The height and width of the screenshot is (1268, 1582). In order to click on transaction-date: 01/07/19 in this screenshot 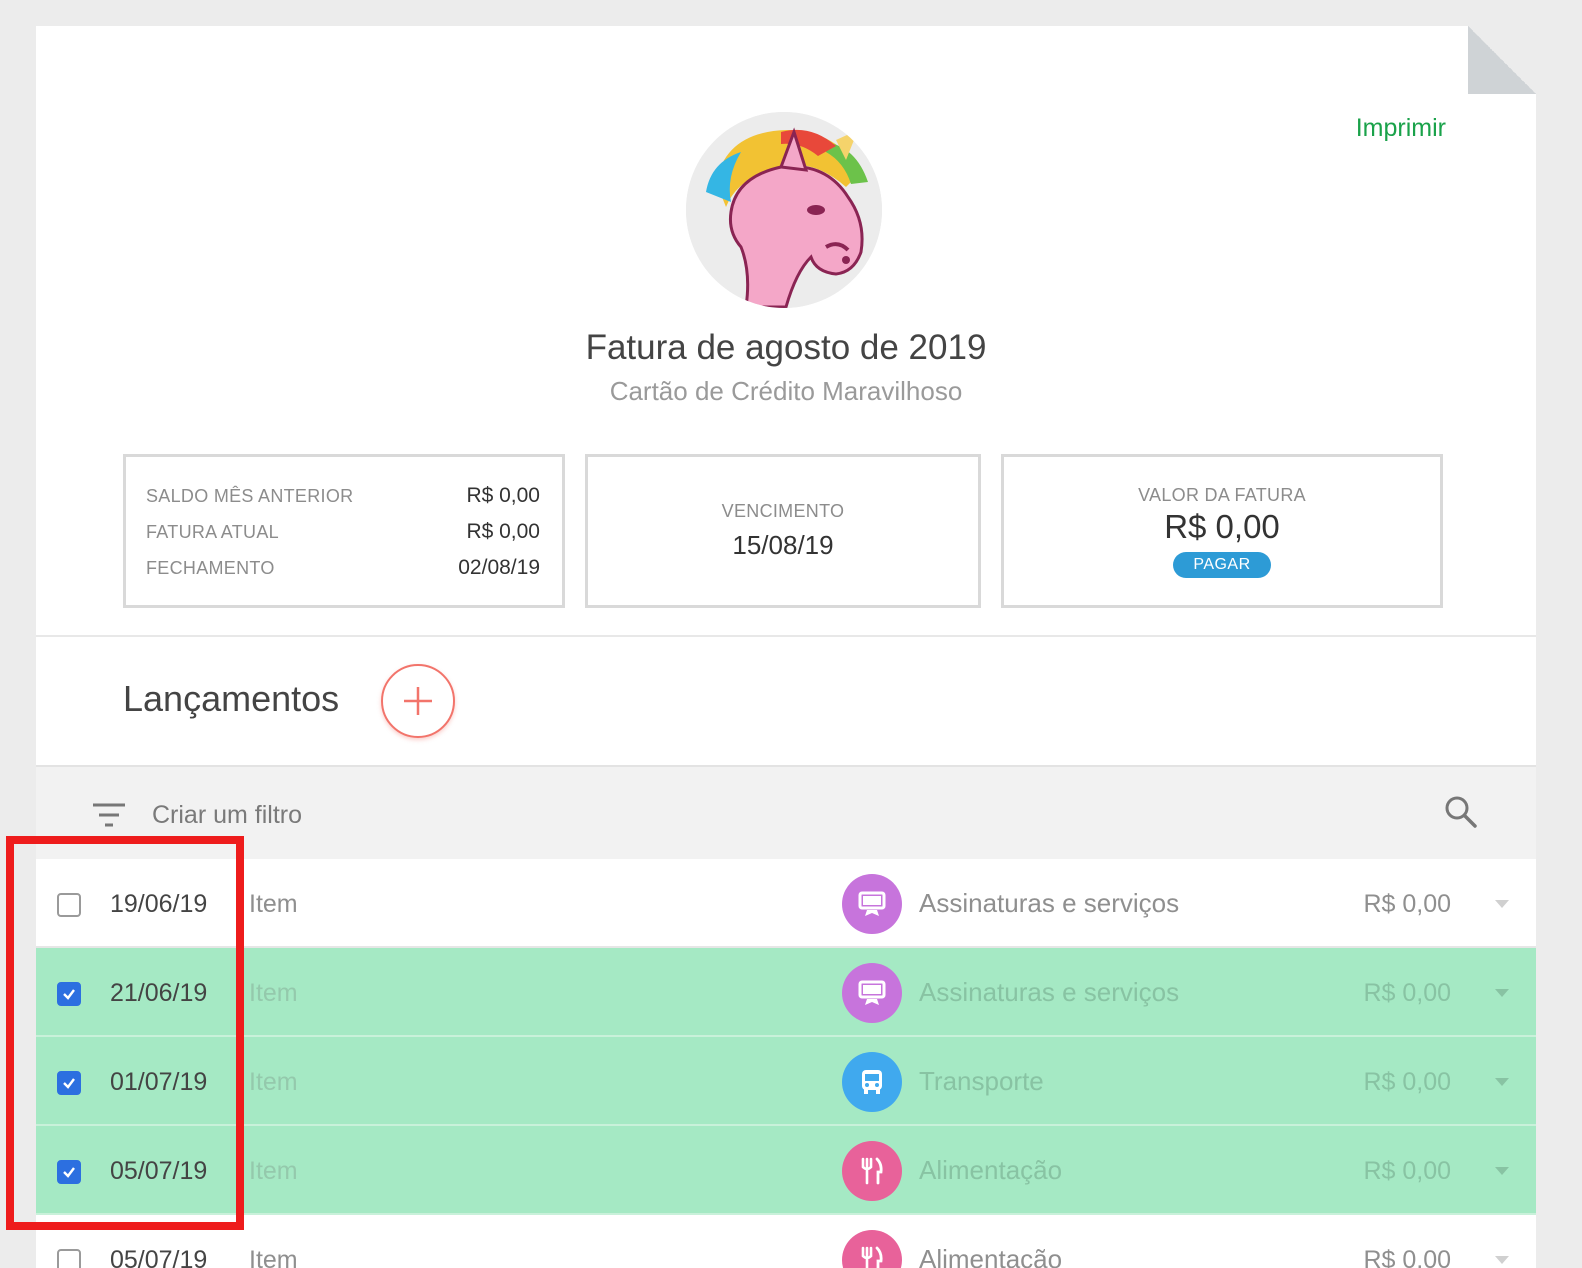, I will do `click(159, 1082)`.